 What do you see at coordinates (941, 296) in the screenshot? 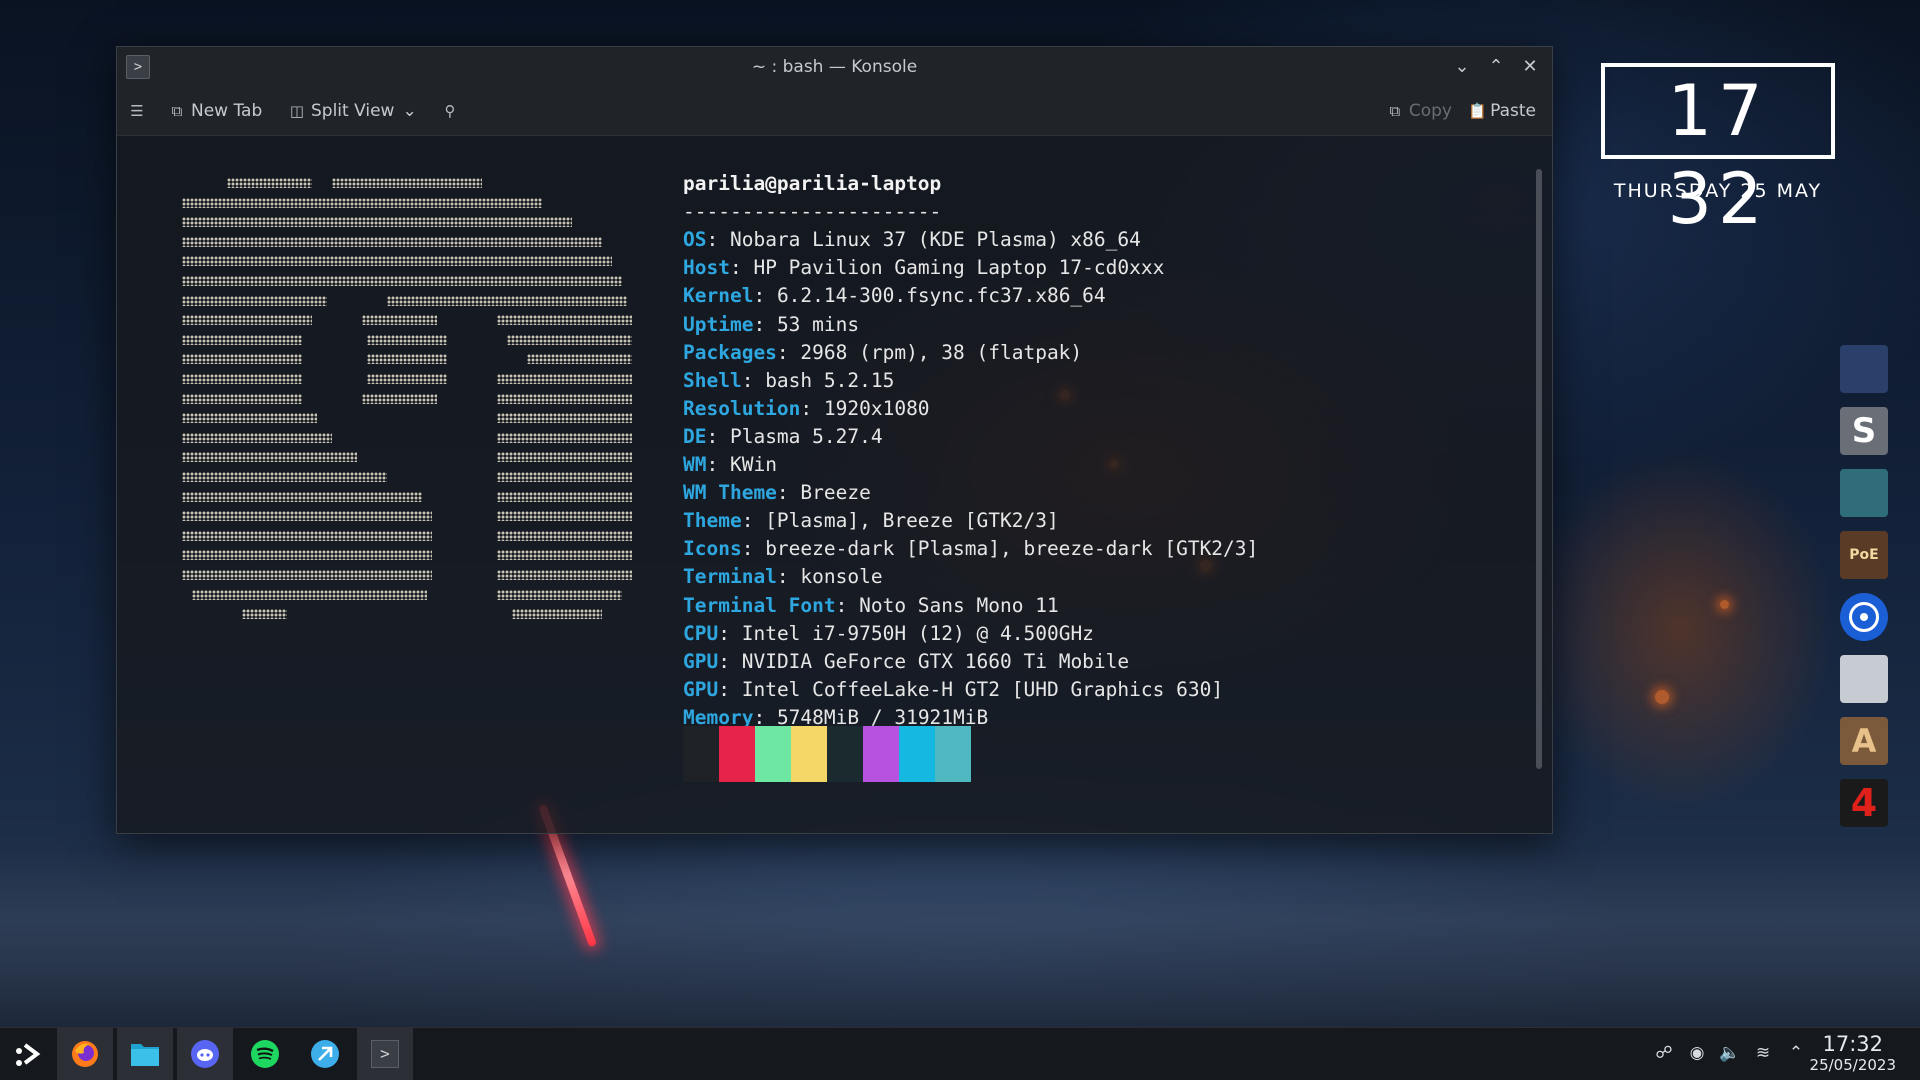
I see `info-value: 6.2.14-300.fsync.fc37.x86_64` at bounding box center [941, 296].